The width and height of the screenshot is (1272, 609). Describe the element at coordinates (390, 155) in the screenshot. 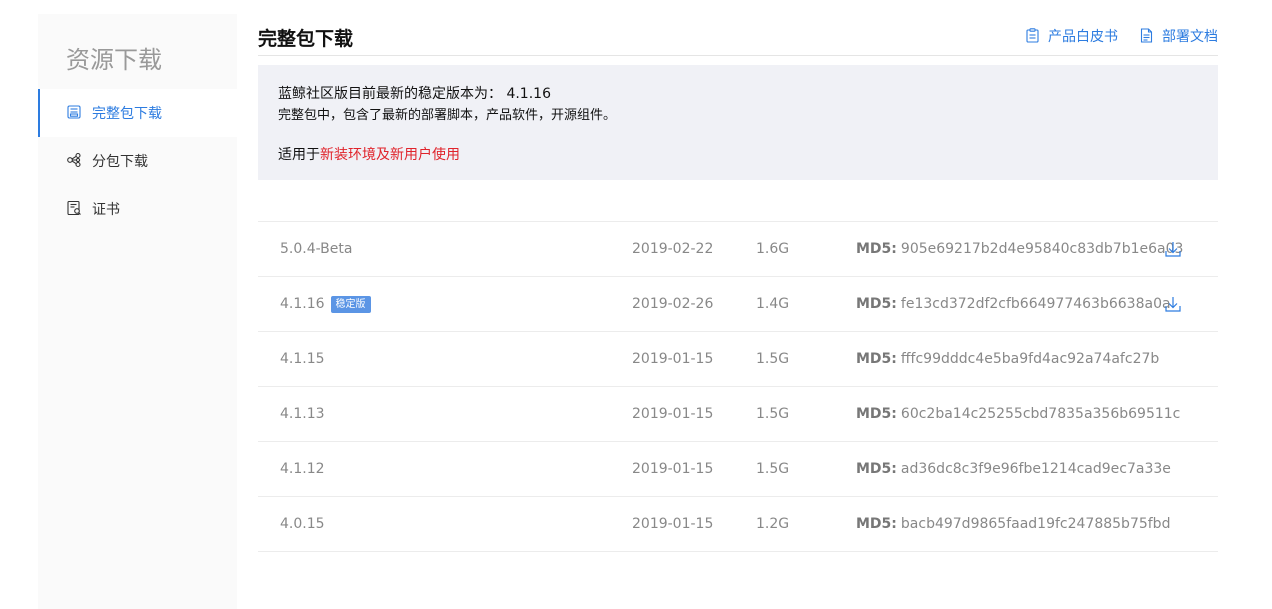

I see `applicable-highlight: 新装环境及新用户使用` at that location.